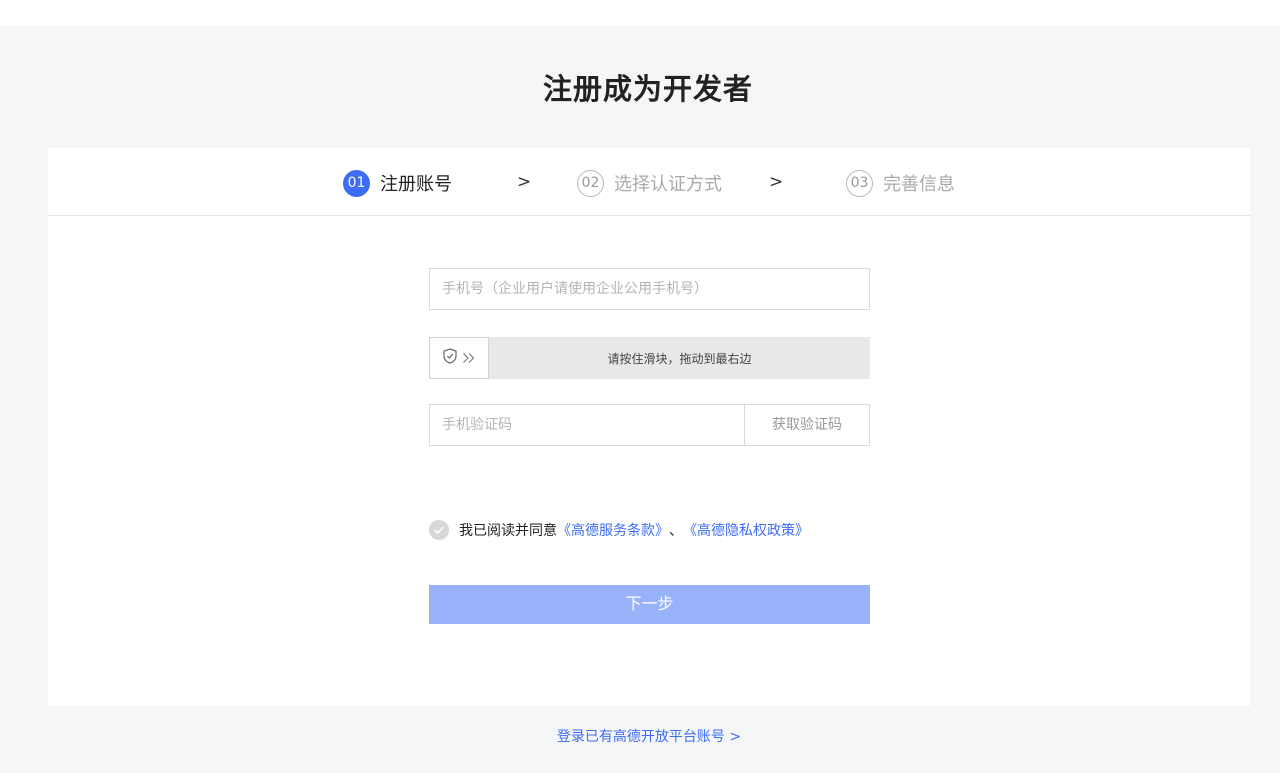  I want to click on step-indicator: 01 注册账号 > 02 选择认证方式 > 03 完善信息, so click(649, 182).